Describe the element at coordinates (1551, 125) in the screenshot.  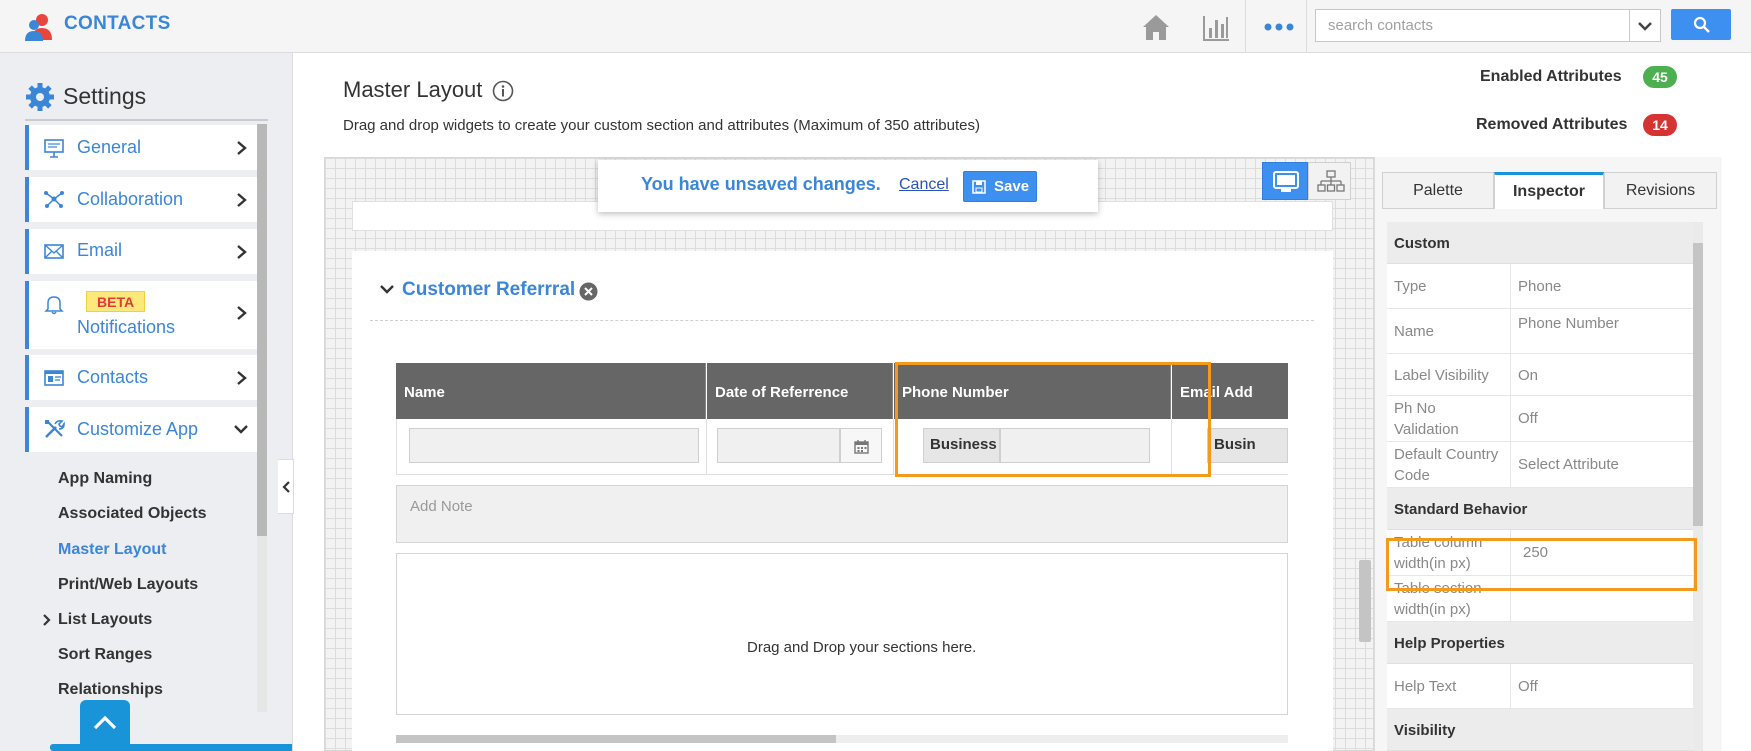
I see `removed-attributes-label: Removed Attributes` at that location.